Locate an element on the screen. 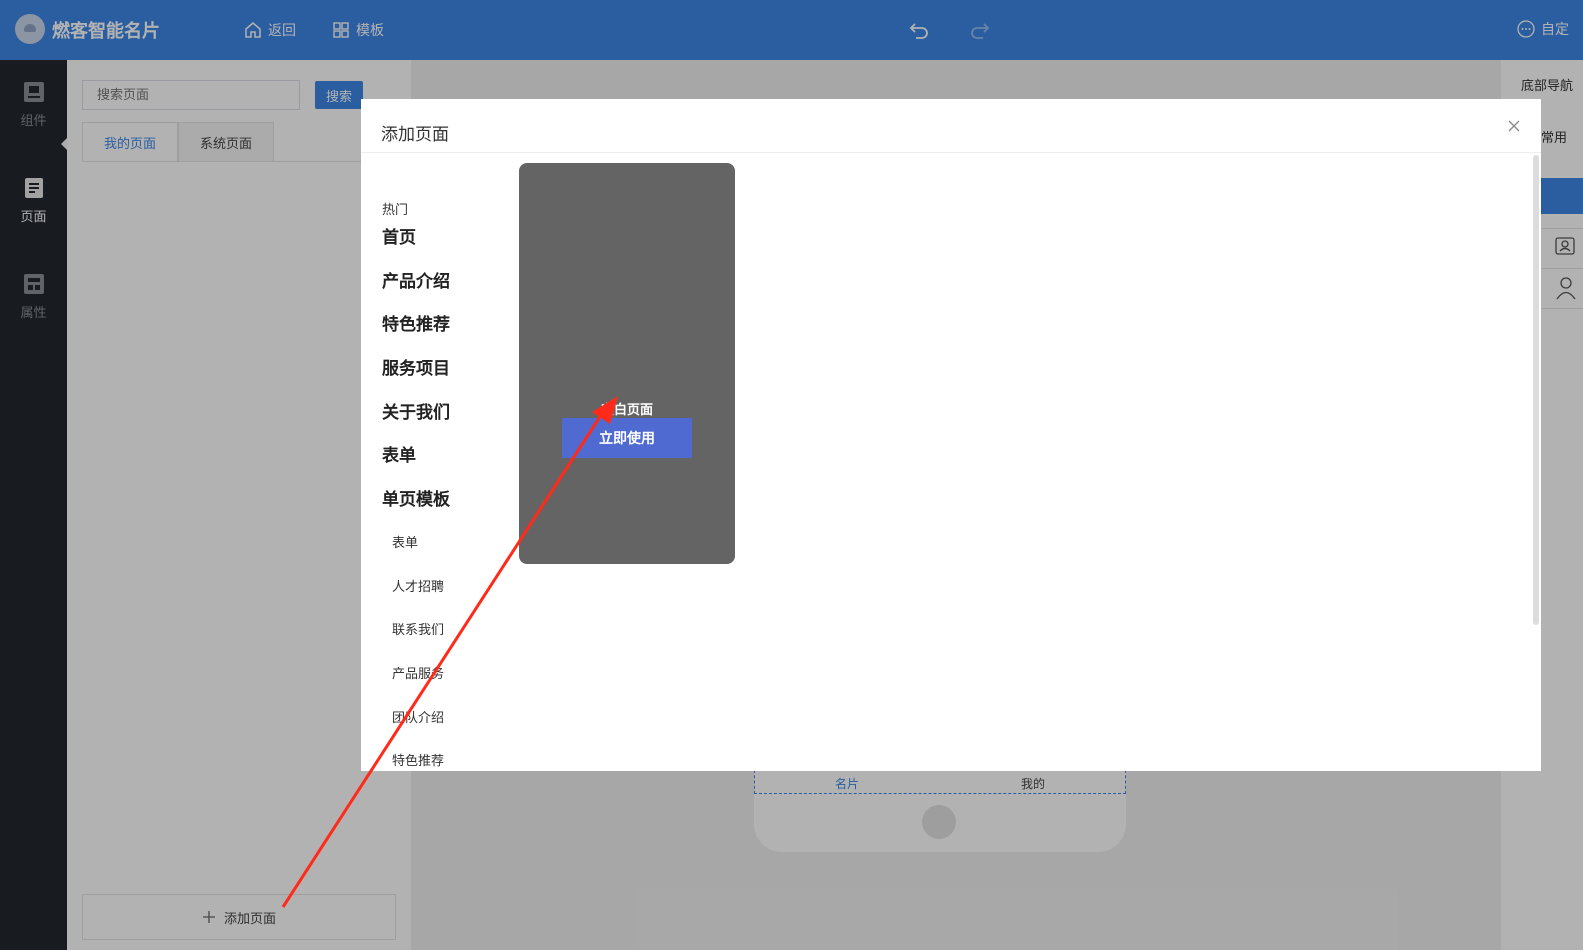 The height and width of the screenshot is (950, 1583). category-item: 表单 is located at coordinates (447, 468).